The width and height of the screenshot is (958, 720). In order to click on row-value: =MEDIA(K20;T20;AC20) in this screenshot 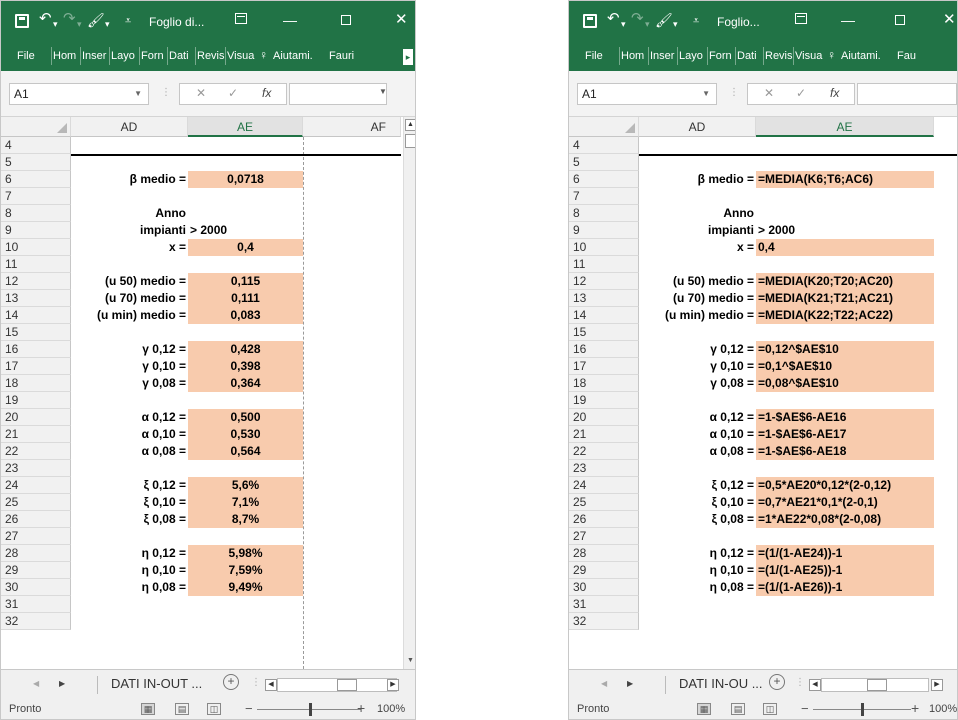, I will do `click(846, 281)`.